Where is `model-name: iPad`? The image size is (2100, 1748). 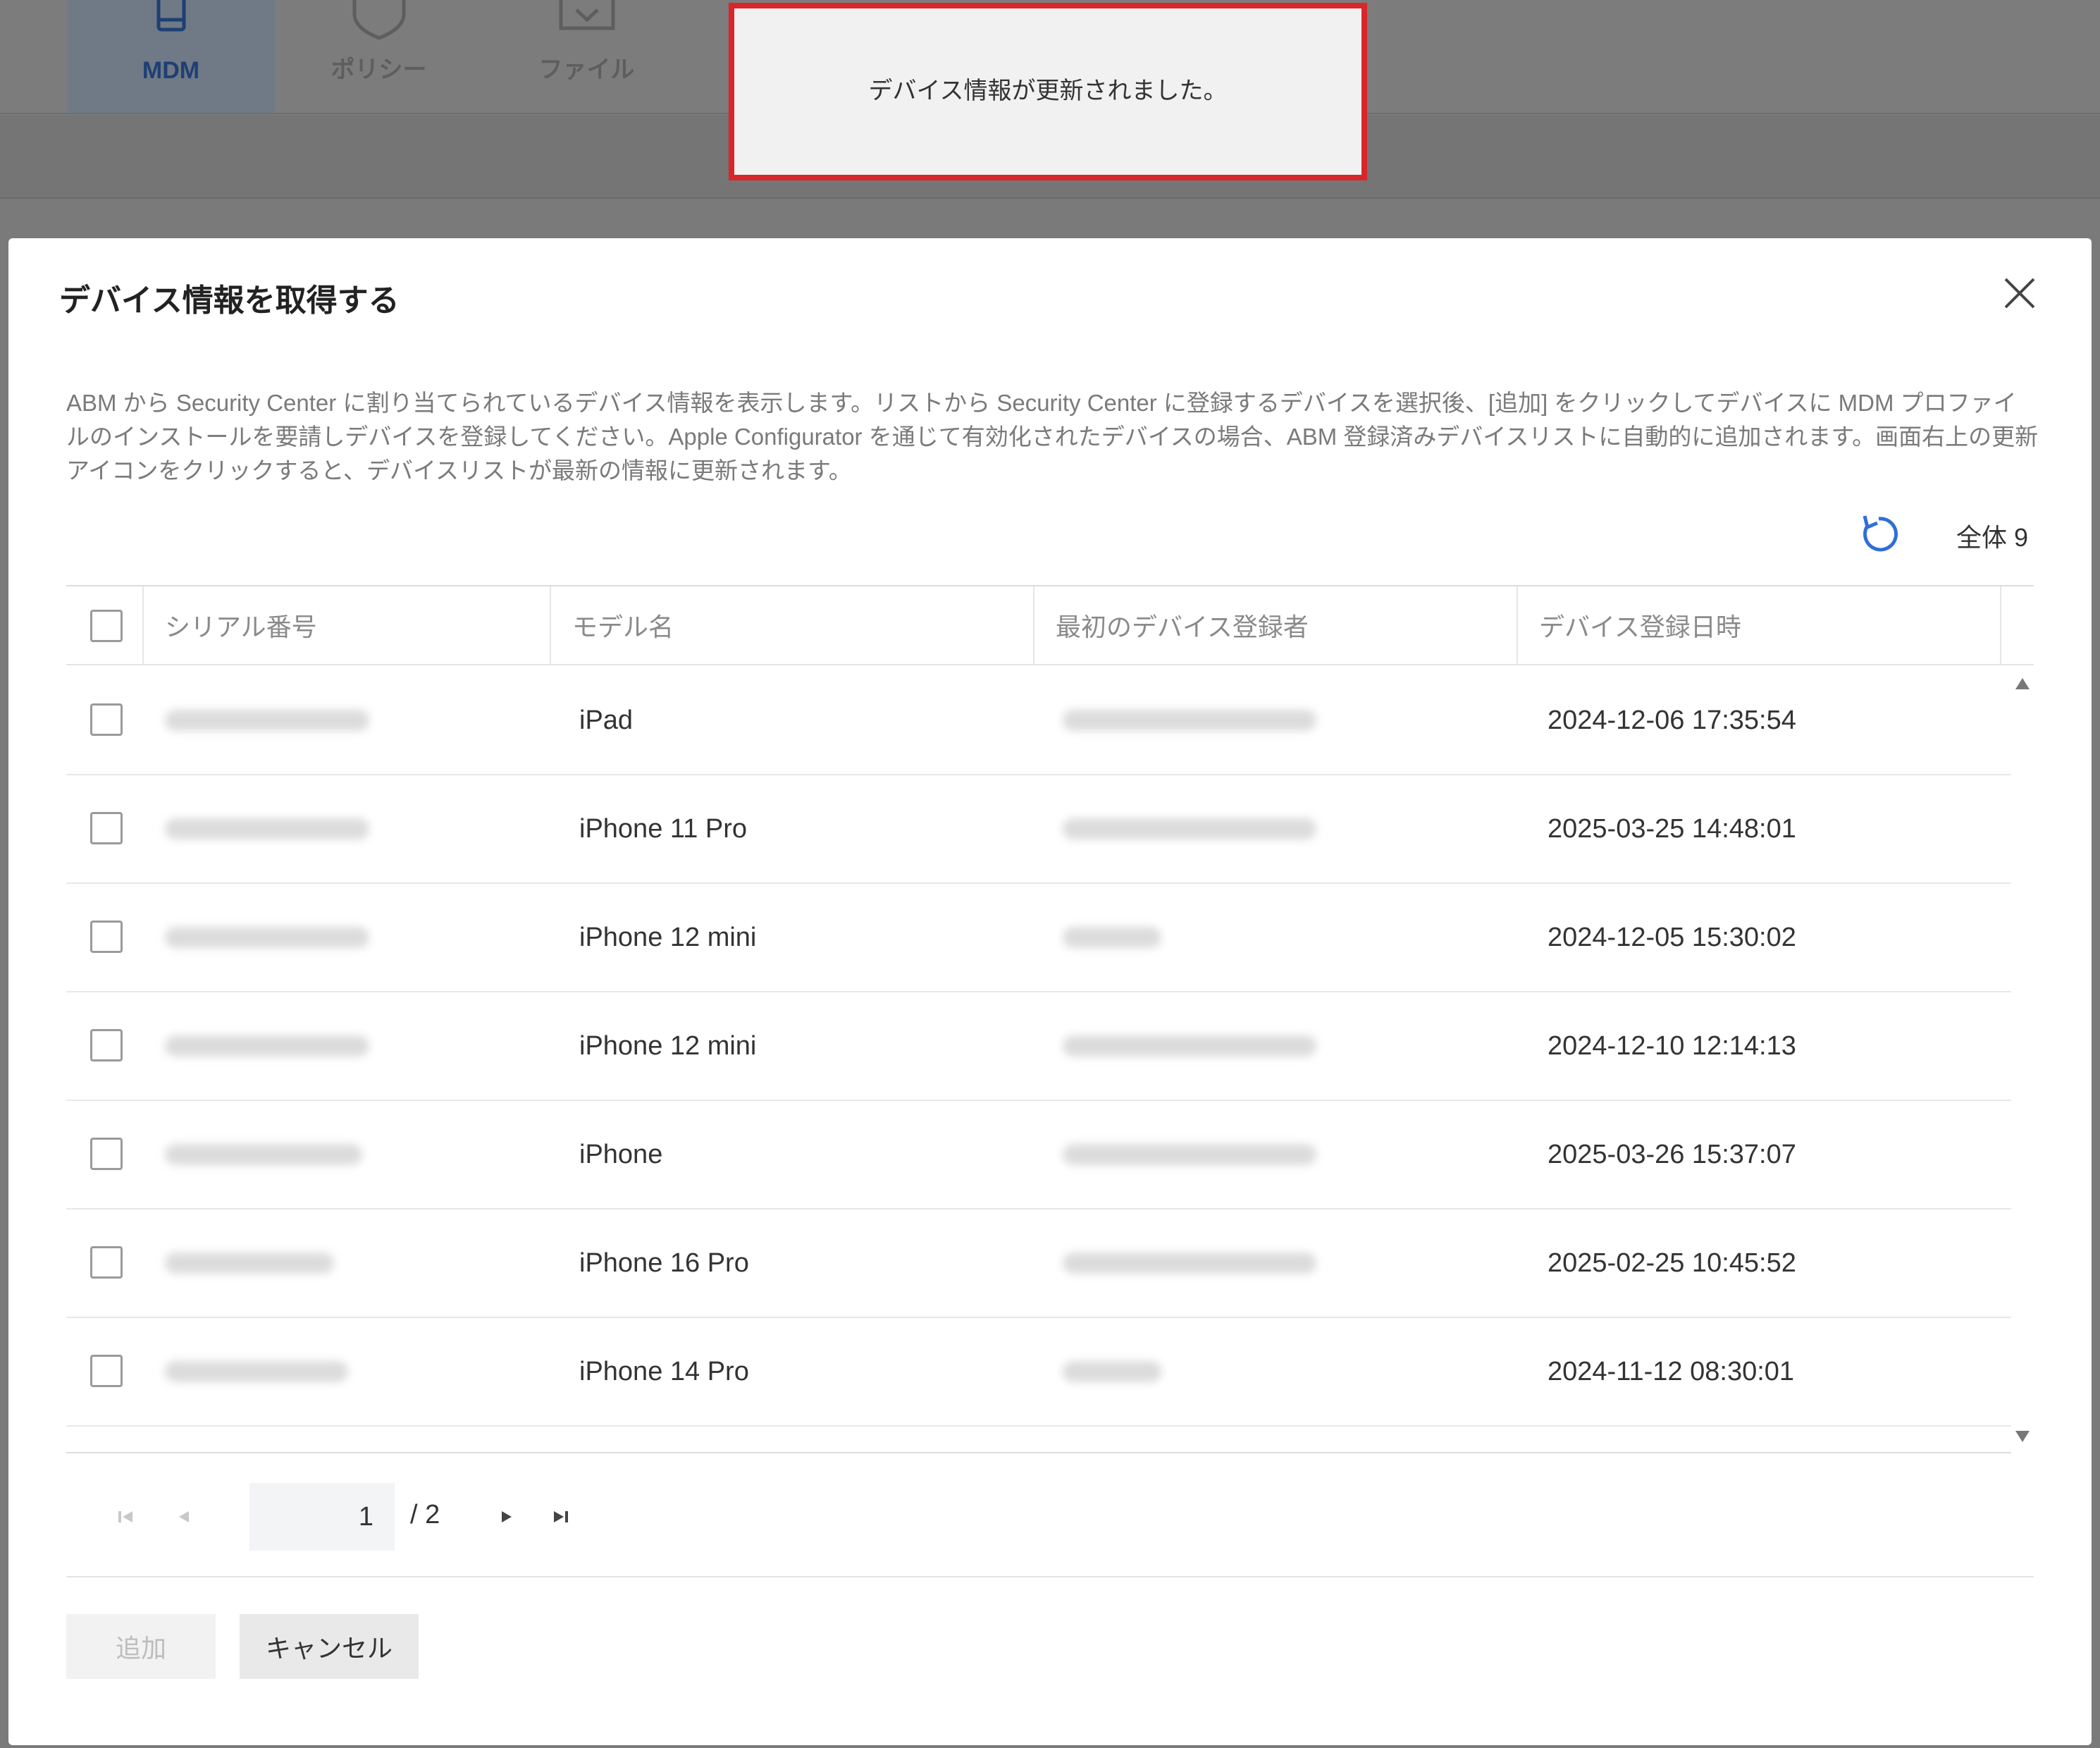
model-name: iPad is located at coordinates (606, 720).